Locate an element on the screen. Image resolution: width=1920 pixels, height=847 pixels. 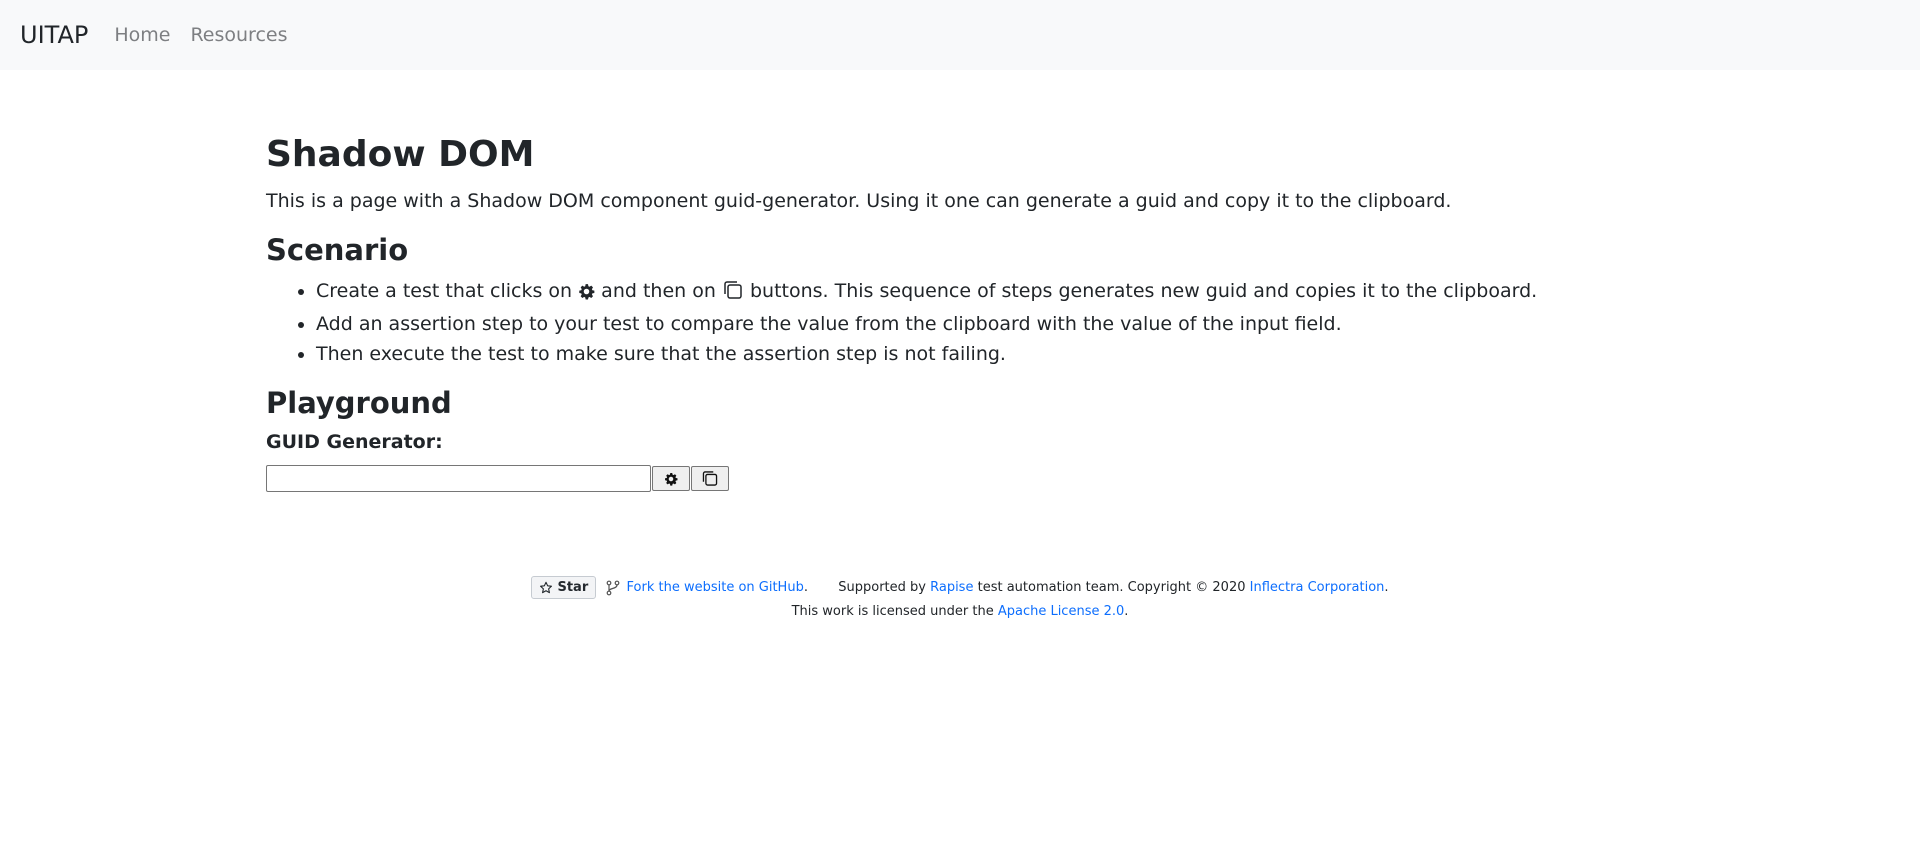
playground-heading: Playground is located at coordinates (359, 403).